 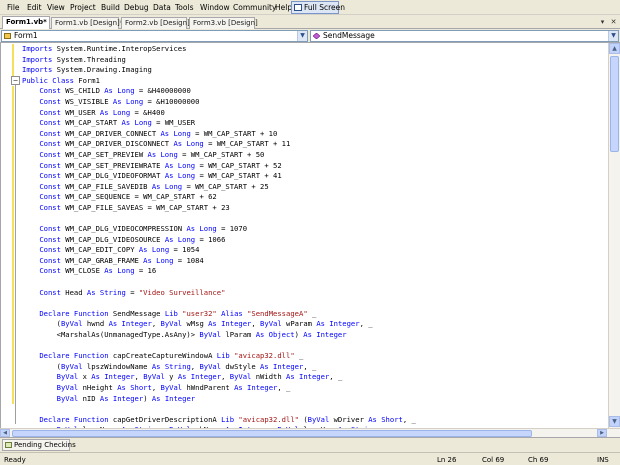 What do you see at coordinates (167, 419) in the screenshot?
I see `code-token: capGetDriverDescriptionA` at bounding box center [167, 419].